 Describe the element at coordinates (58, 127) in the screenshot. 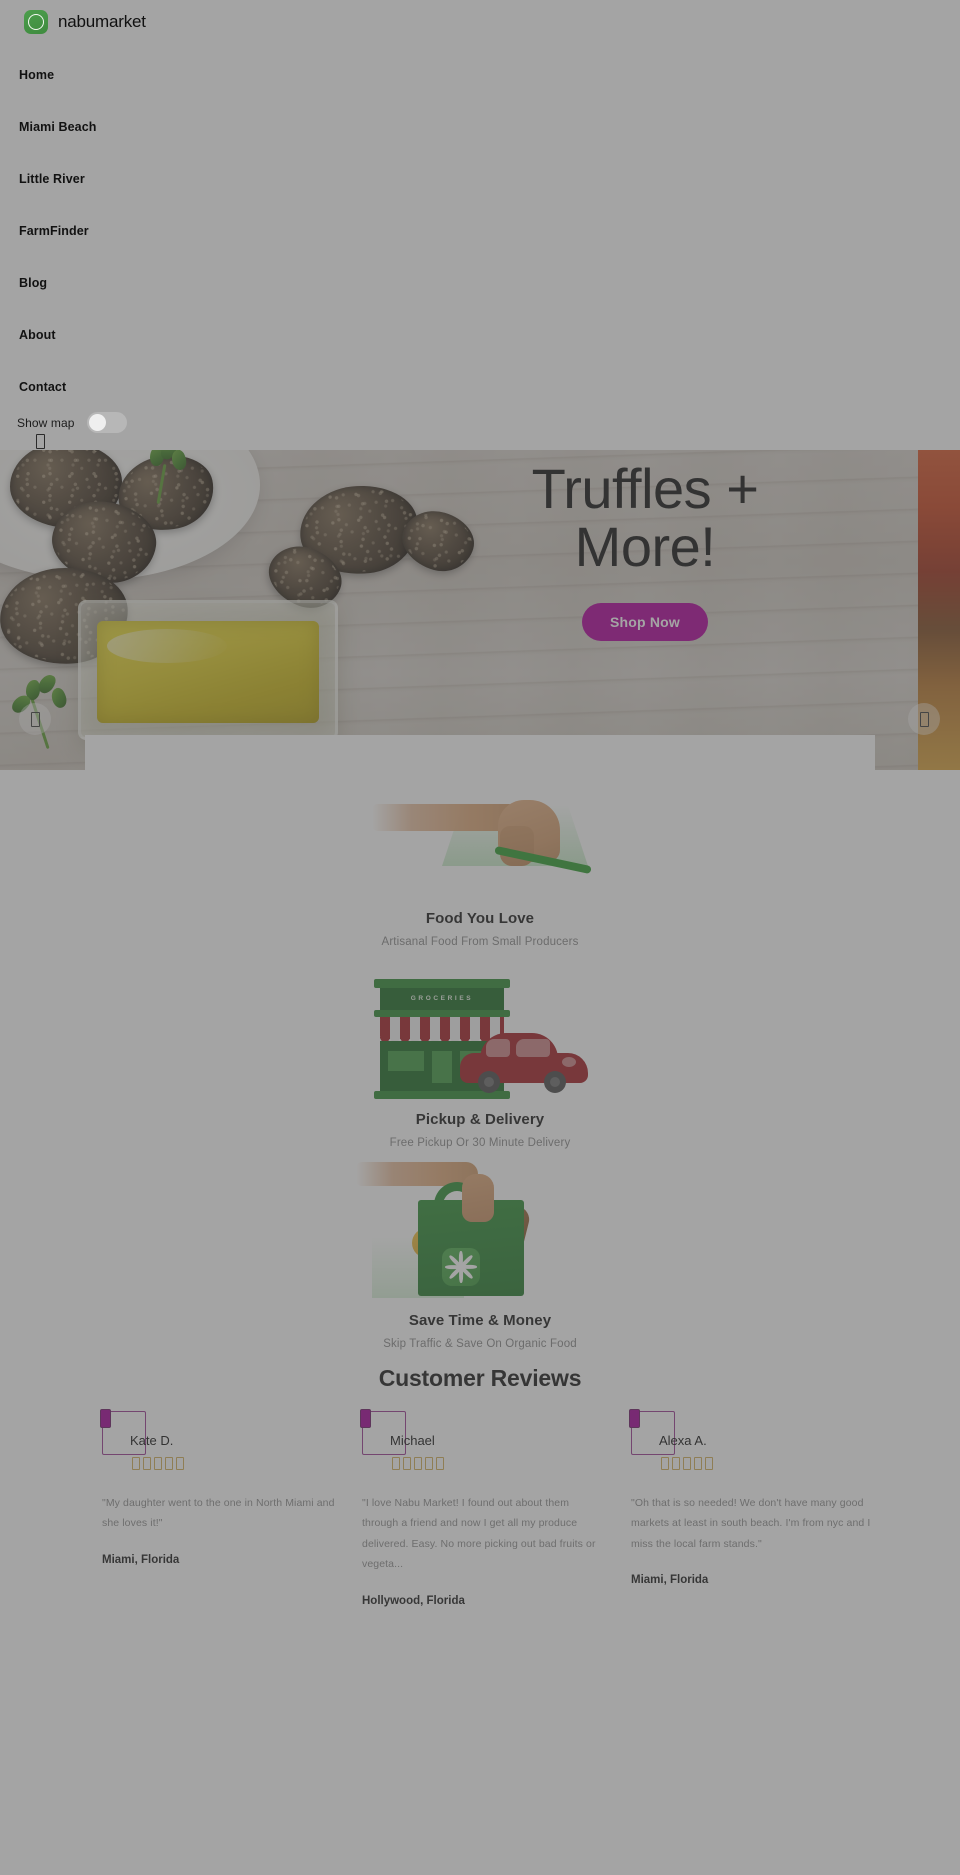

I see `nav-item-miami-beach: Miami Beach` at that location.